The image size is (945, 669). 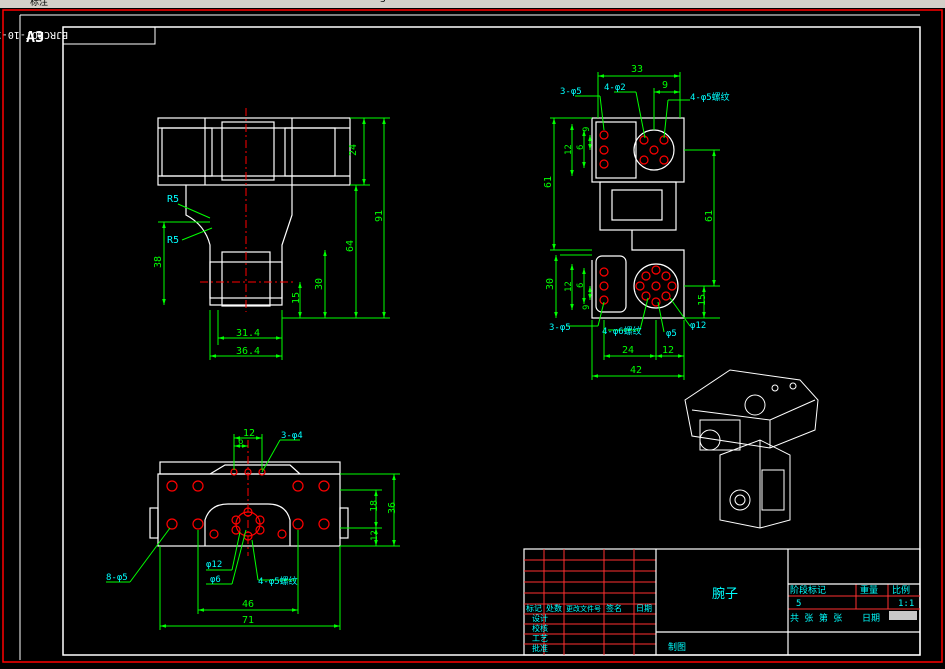 I want to click on callout-8phi5: 8-φ5, so click(x=117, y=578).